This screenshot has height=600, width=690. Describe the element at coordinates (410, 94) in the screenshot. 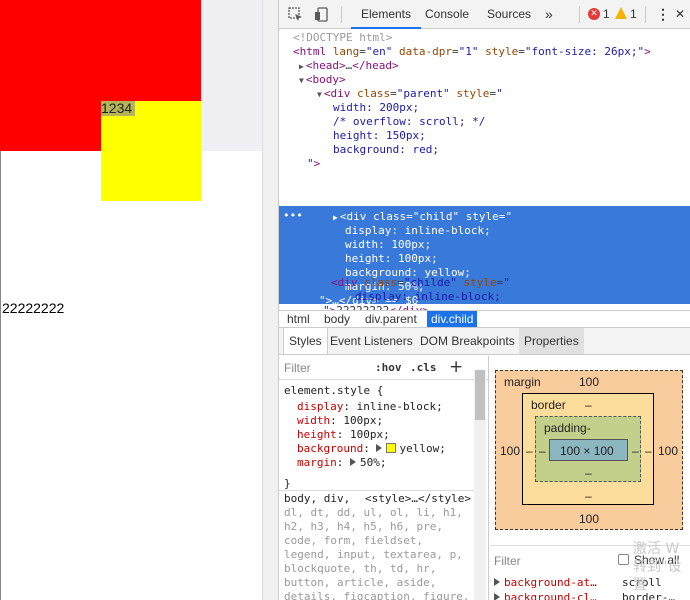

I see `dom-node-line: ▼ <div class="parent" style="` at that location.